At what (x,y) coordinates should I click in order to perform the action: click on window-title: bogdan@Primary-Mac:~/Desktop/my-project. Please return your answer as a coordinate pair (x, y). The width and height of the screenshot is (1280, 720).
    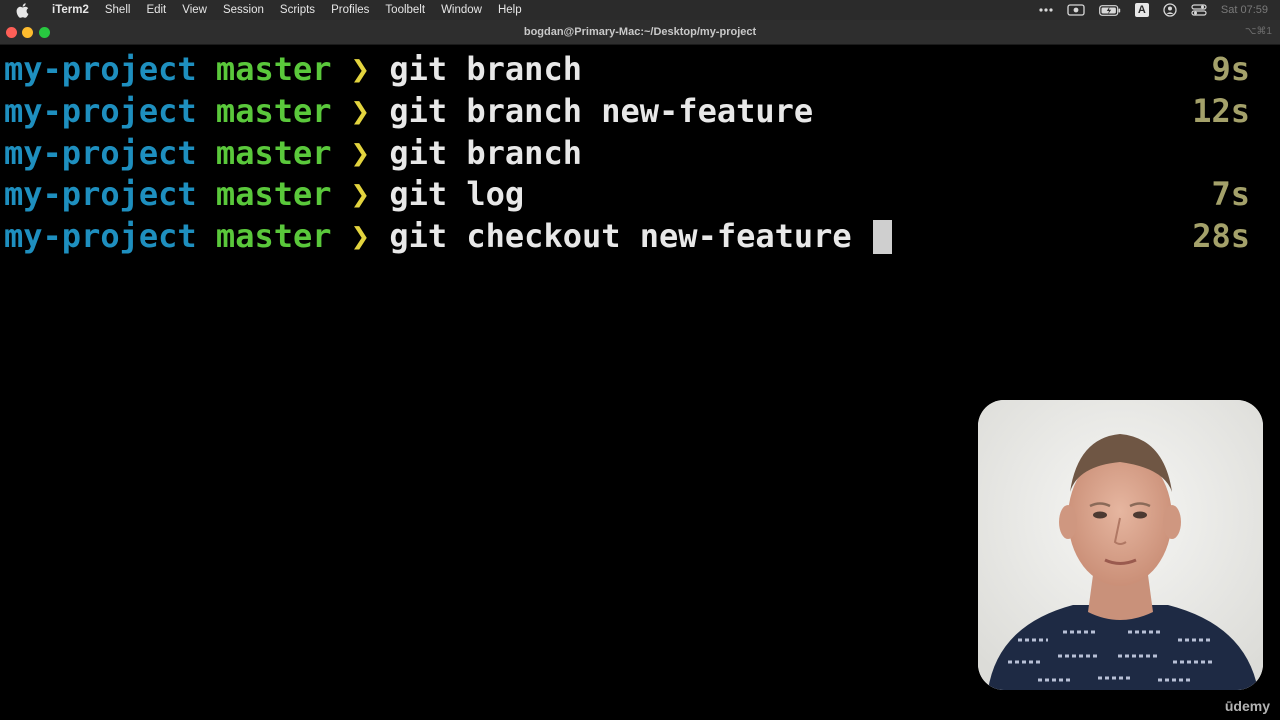
    Looking at the image, I should click on (640, 32).